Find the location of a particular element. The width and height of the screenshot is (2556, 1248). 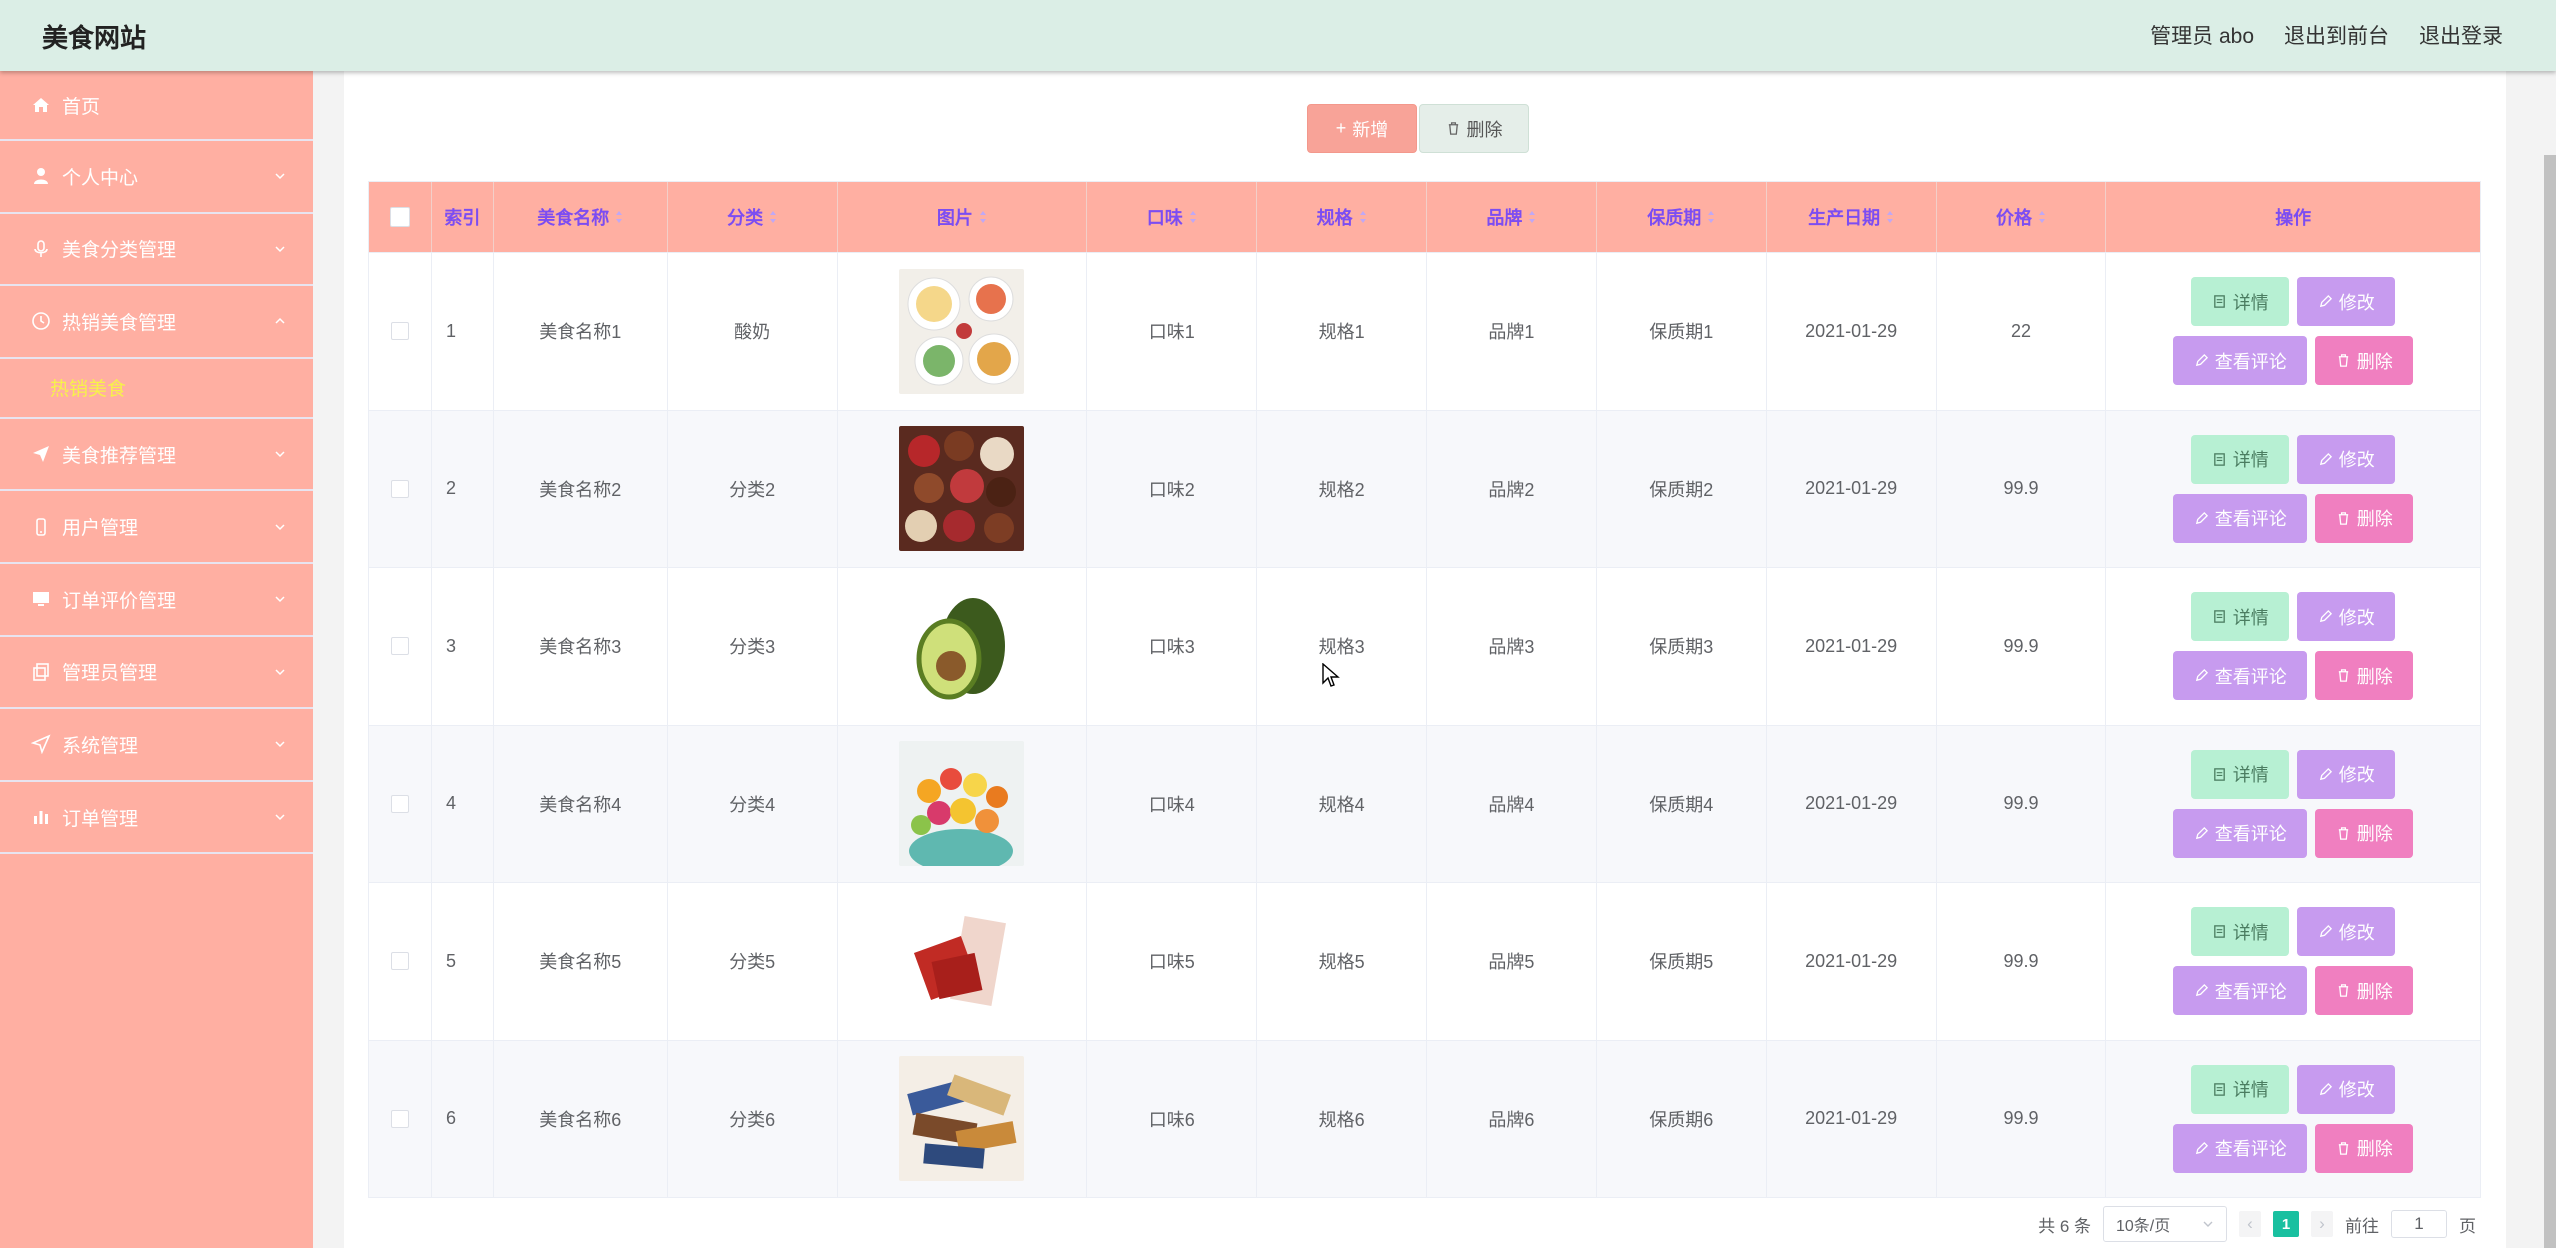

sidebar-item-system: 系统管理 is located at coordinates (156, 745).